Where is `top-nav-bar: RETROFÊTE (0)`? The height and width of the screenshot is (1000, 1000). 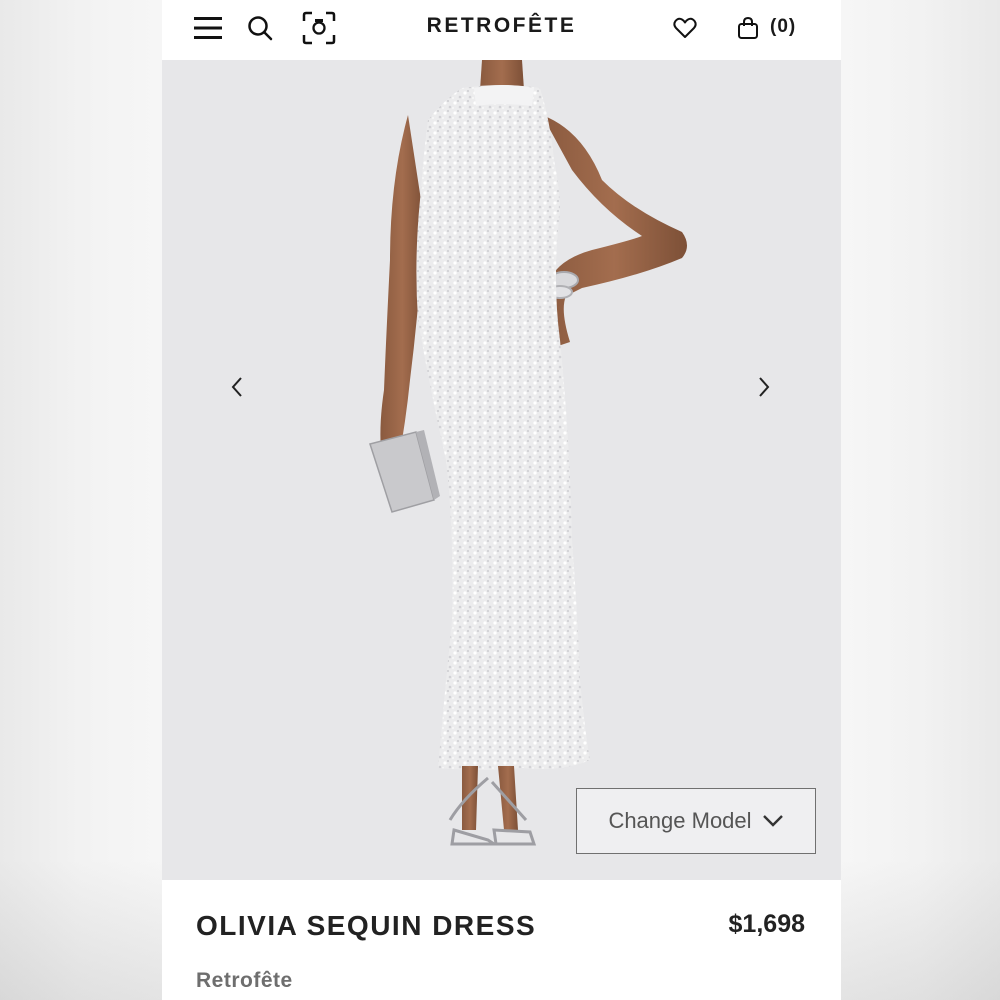
top-nav-bar: RETROFÊTE (0) is located at coordinates (501, 30).